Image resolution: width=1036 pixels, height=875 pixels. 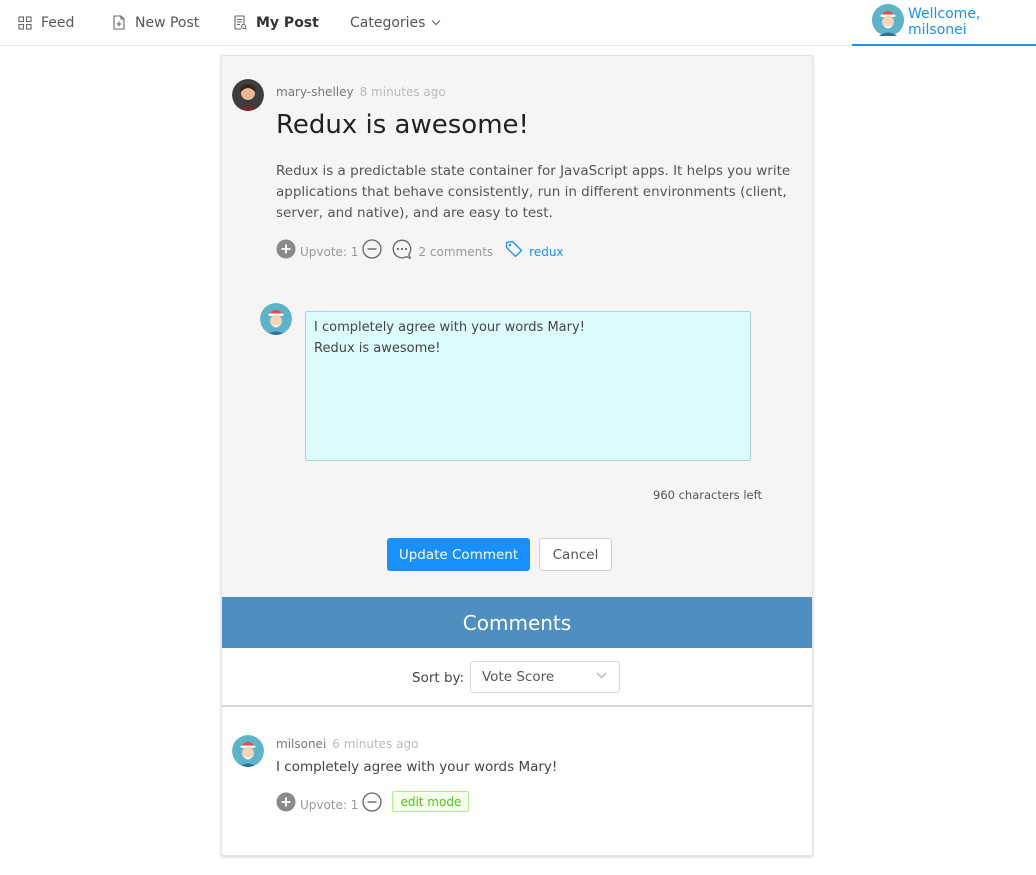 I want to click on sort-select-value: Vote Score, so click(x=518, y=677).